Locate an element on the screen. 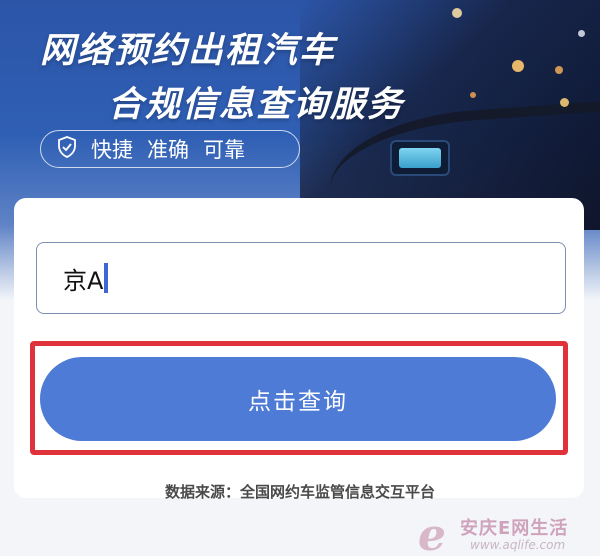 The width and height of the screenshot is (600, 556). query-button: 点击查询 is located at coordinates (298, 399).